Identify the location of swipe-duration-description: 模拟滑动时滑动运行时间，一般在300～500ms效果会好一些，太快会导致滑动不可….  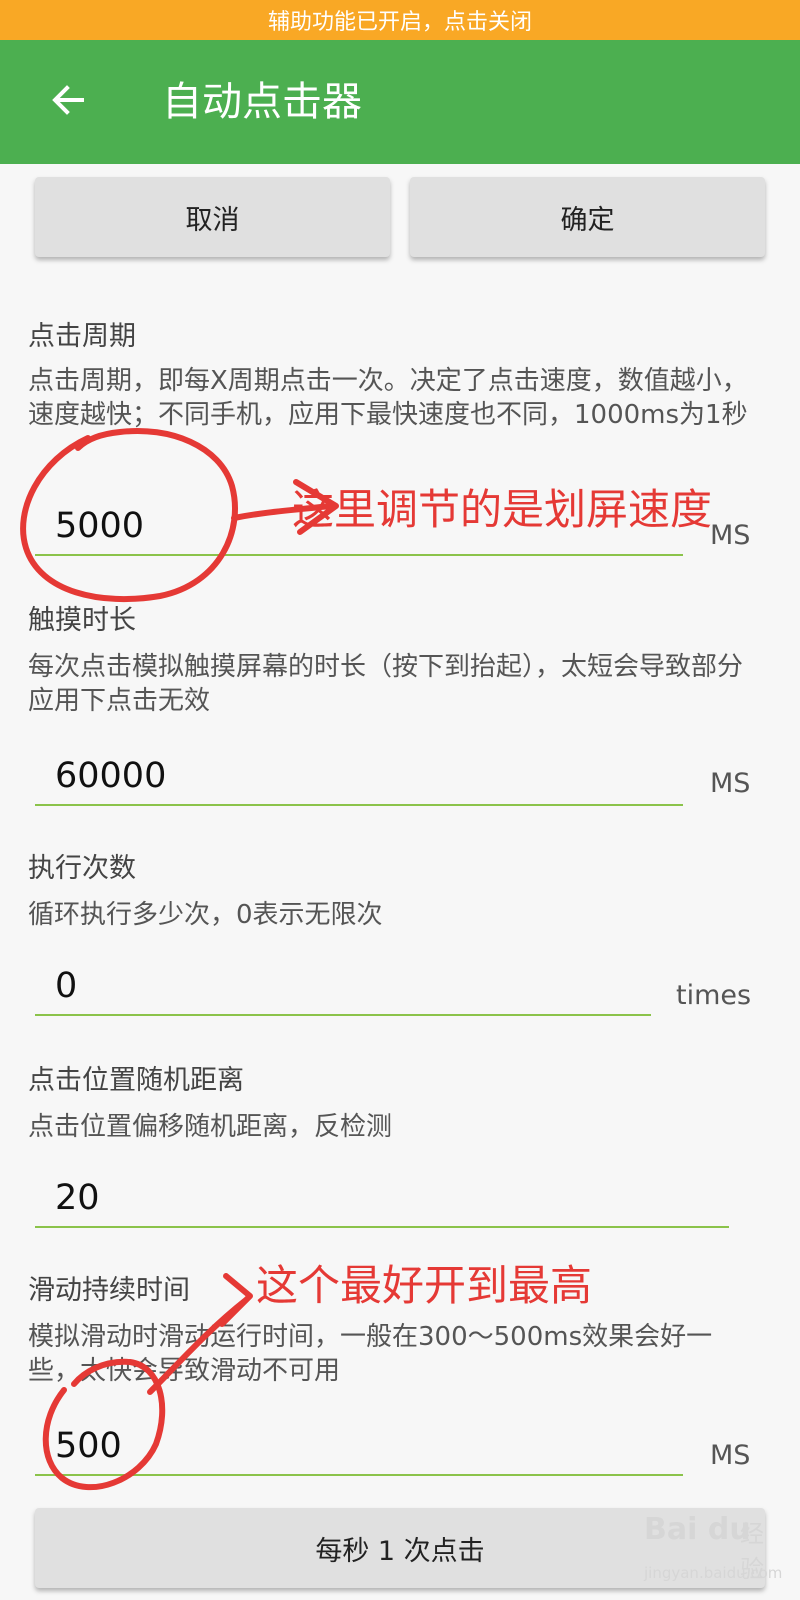
(370, 1354).